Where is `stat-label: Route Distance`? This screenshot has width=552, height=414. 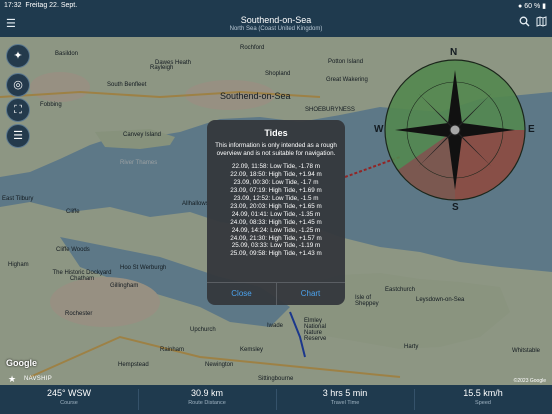
stat-label: Route Distance is located at coordinates (207, 403).